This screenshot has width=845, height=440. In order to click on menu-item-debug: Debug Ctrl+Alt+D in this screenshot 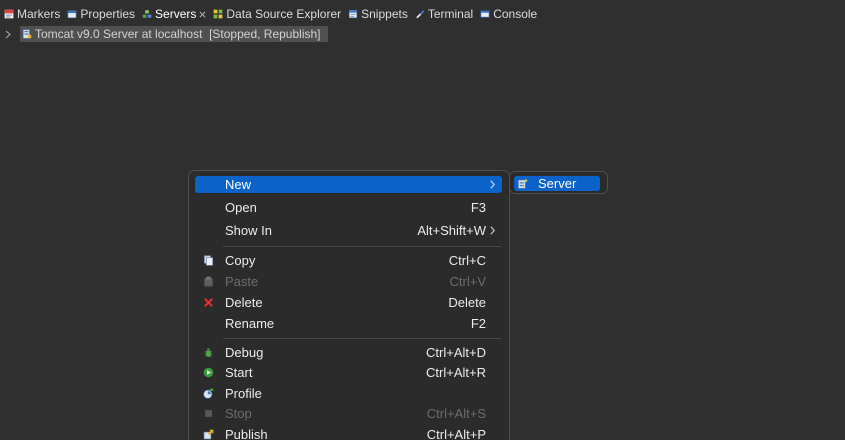, I will do `click(349, 352)`.